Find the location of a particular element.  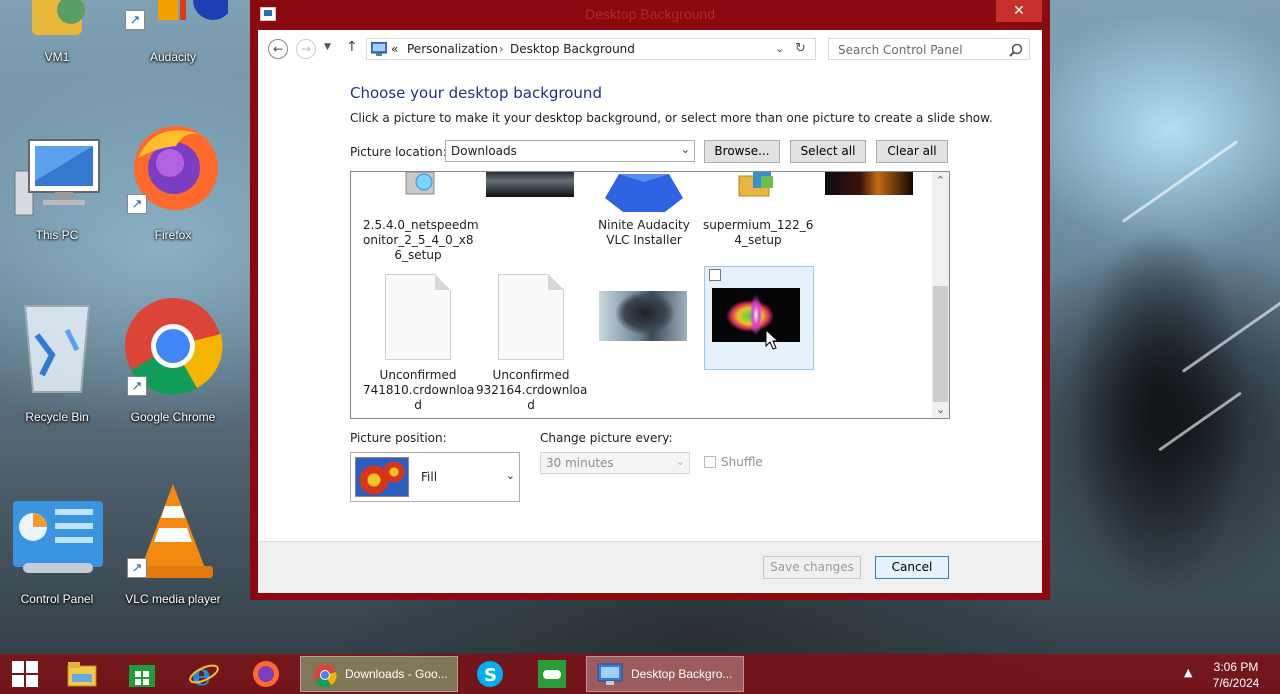

picture-checkbox is located at coordinates (715, 275).